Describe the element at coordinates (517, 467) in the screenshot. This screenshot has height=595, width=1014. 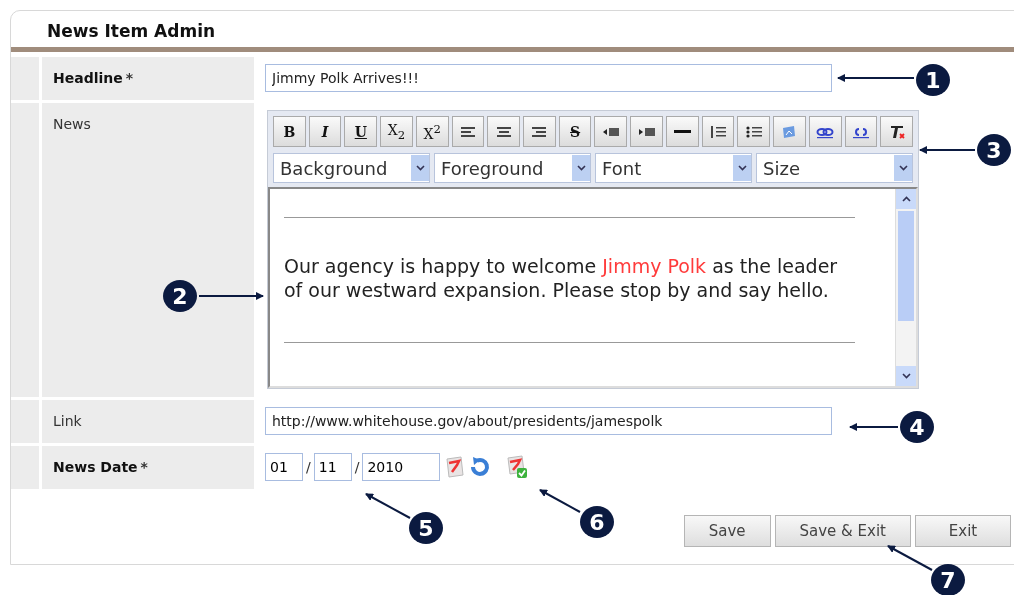
I see `calendar-check-icon` at that location.